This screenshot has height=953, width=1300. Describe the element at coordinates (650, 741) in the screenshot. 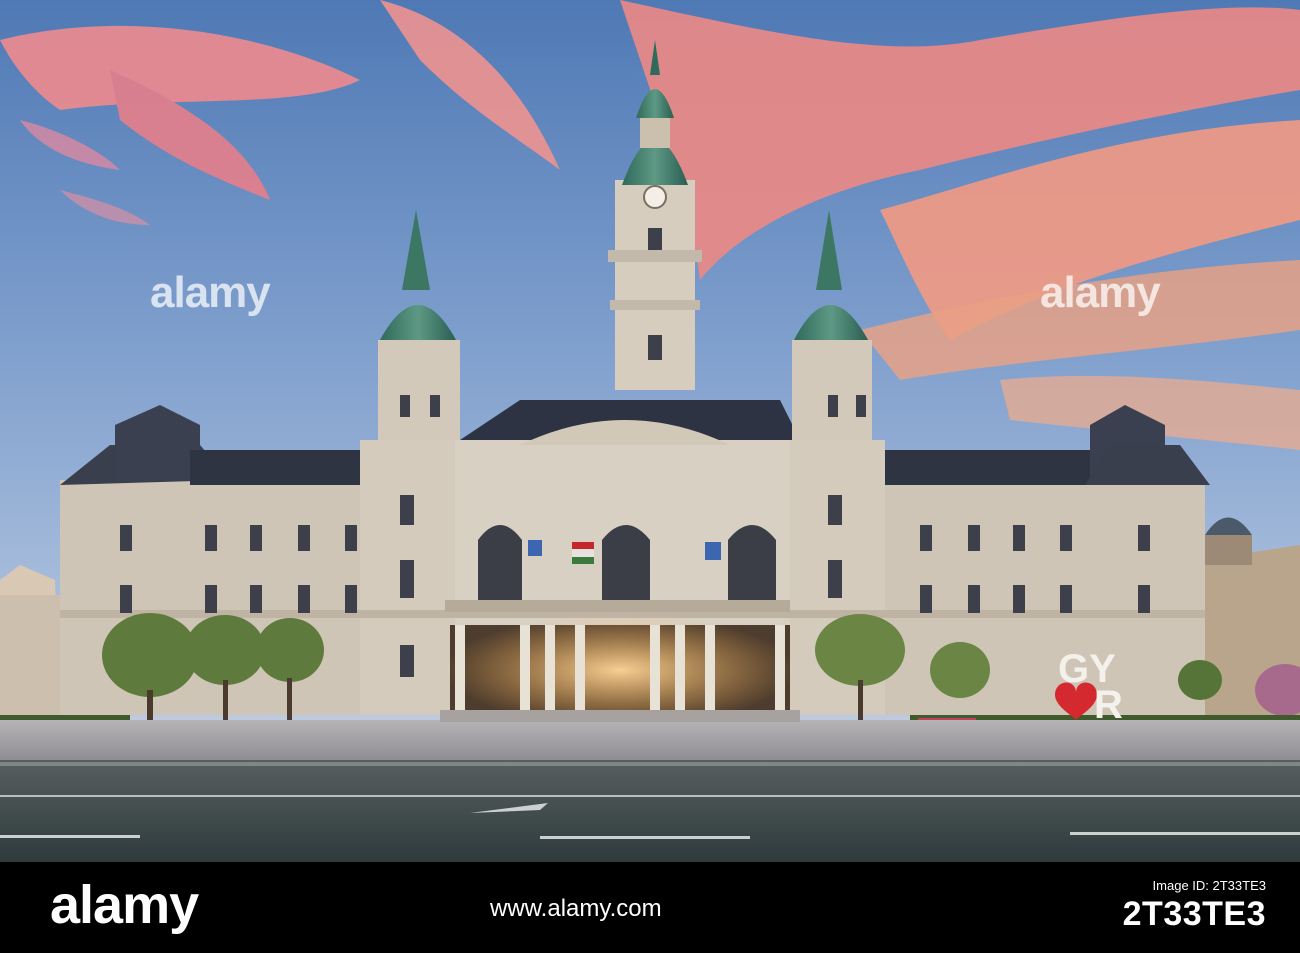

I see `plaza` at that location.